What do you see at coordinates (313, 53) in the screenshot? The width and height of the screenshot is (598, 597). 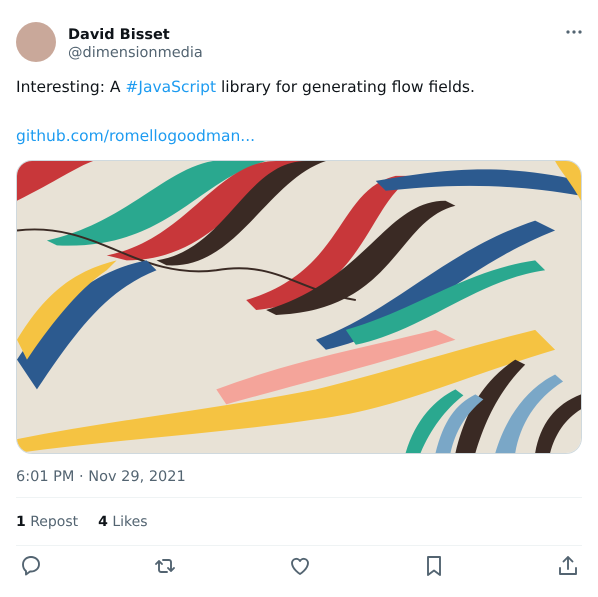 I see `author-handle: @dimensionmedia` at bounding box center [313, 53].